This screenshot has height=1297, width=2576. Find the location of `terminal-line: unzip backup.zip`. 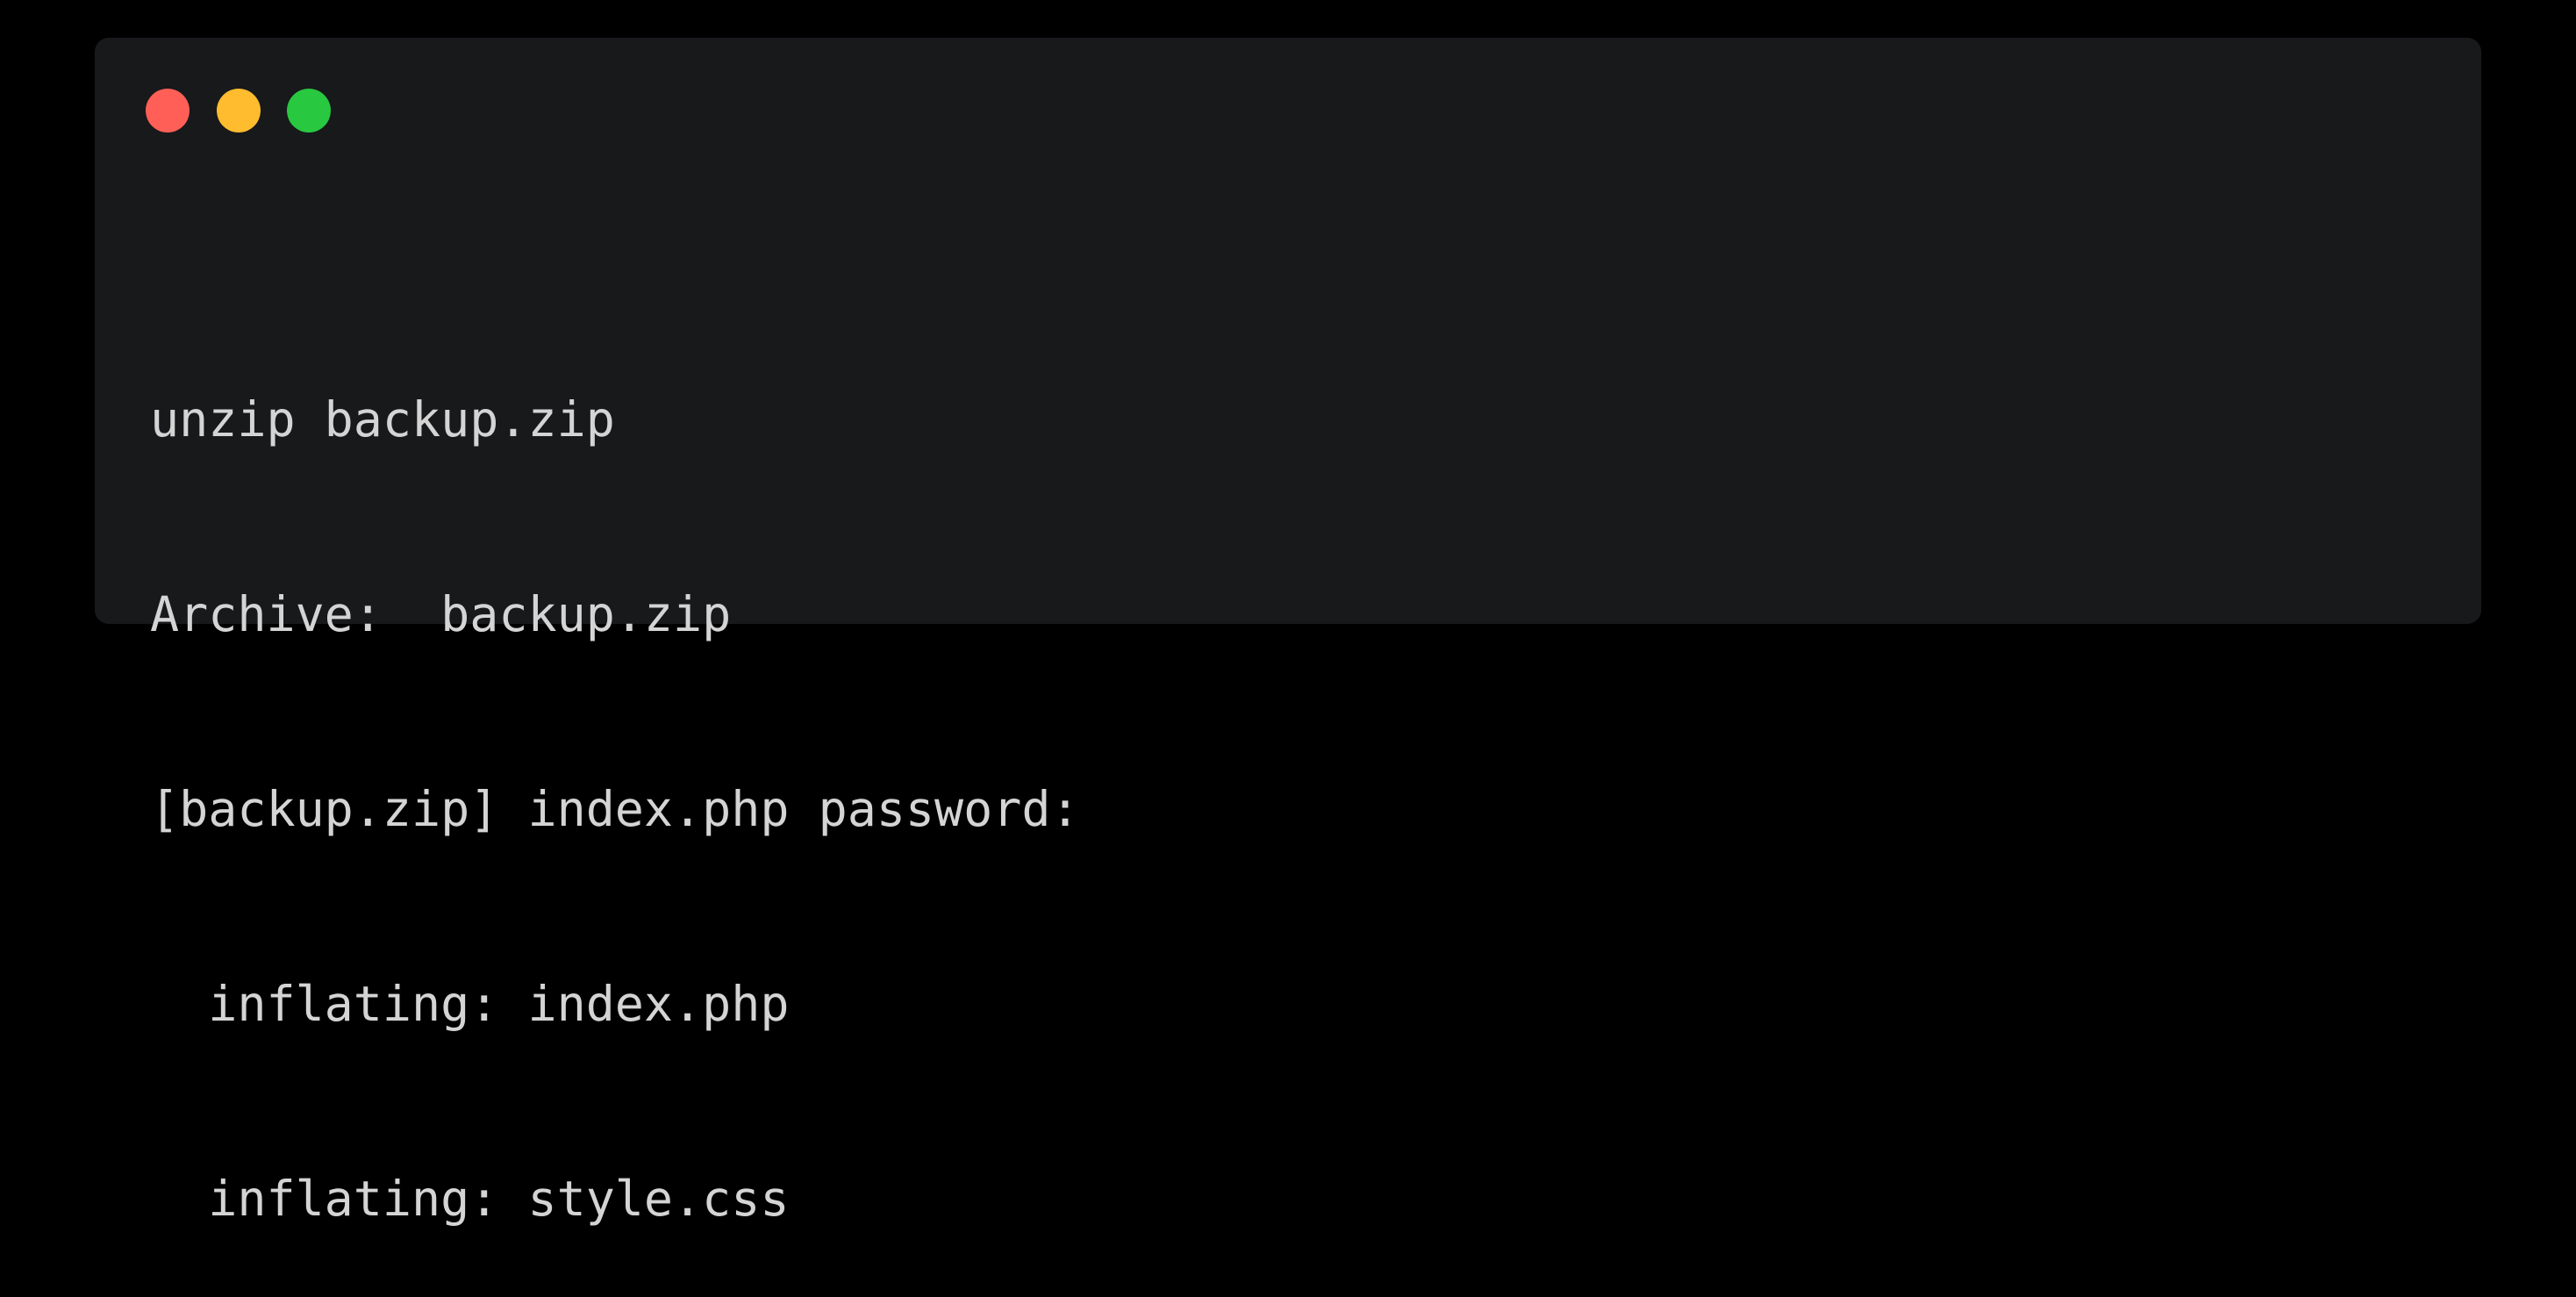

terminal-line: unzip backup.zip is located at coordinates (382, 419).